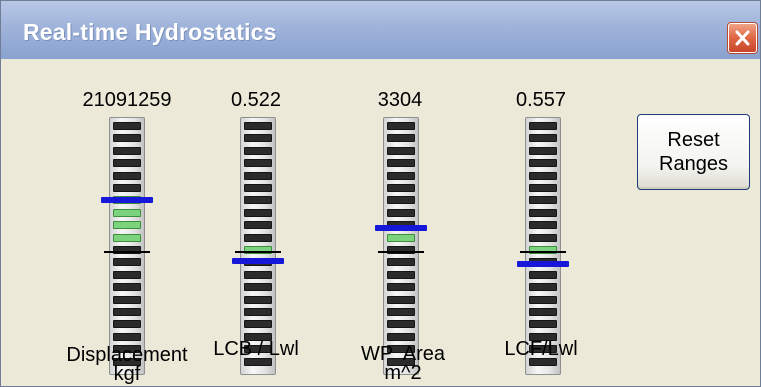  I want to click on reset-button-line1: Reset, so click(693, 140).